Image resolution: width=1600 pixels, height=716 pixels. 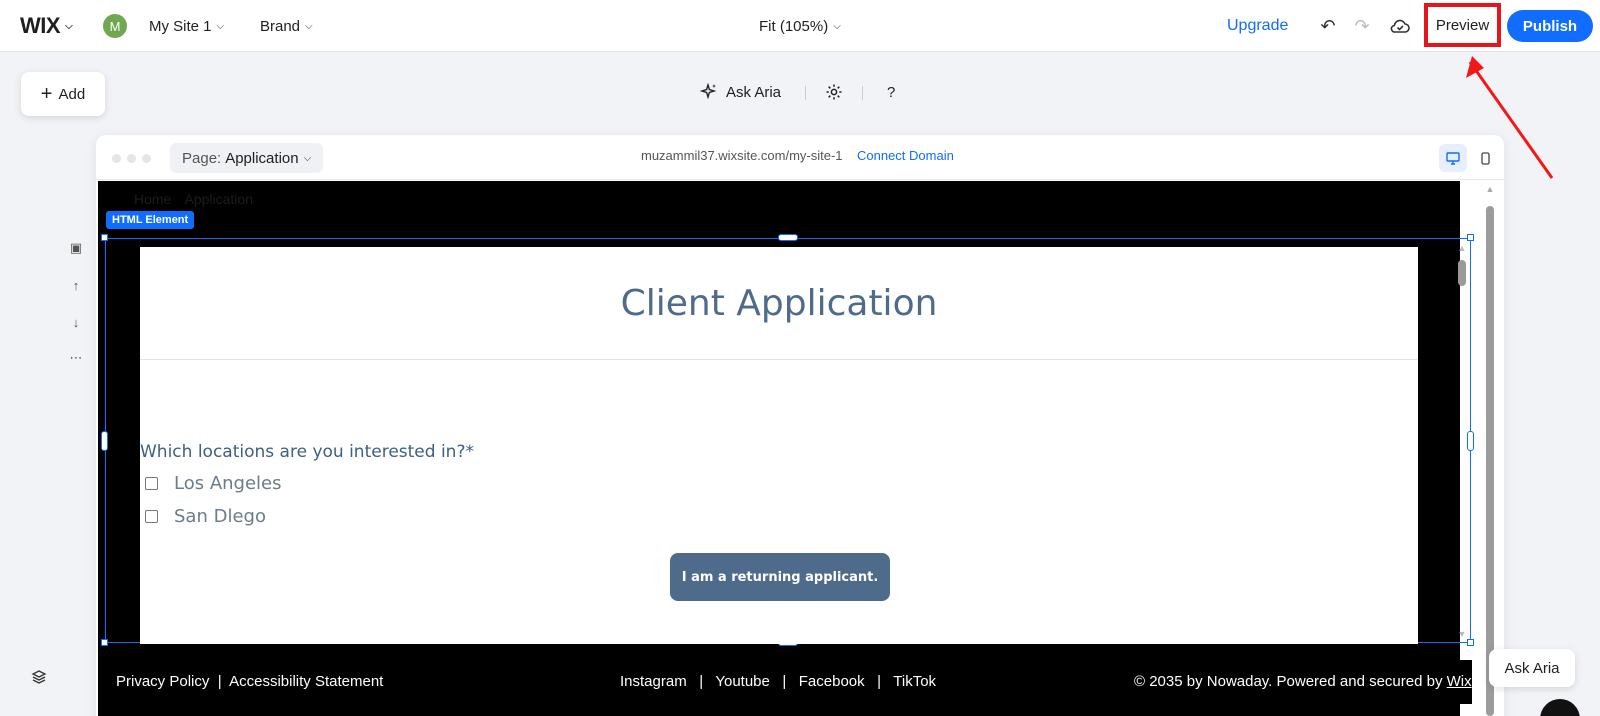 I want to click on form-title: Client Application, so click(x=779, y=303).